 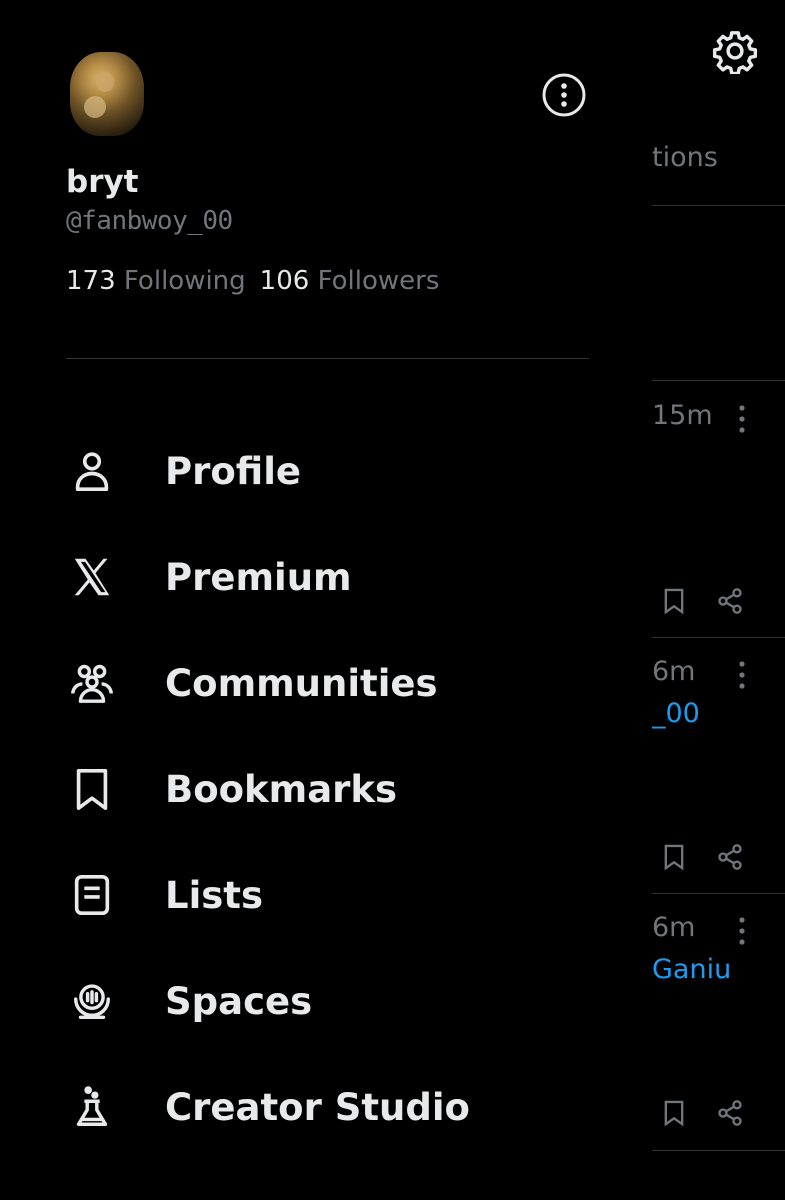 What do you see at coordinates (95, 107) in the screenshot?
I see `avatar-child` at bounding box center [95, 107].